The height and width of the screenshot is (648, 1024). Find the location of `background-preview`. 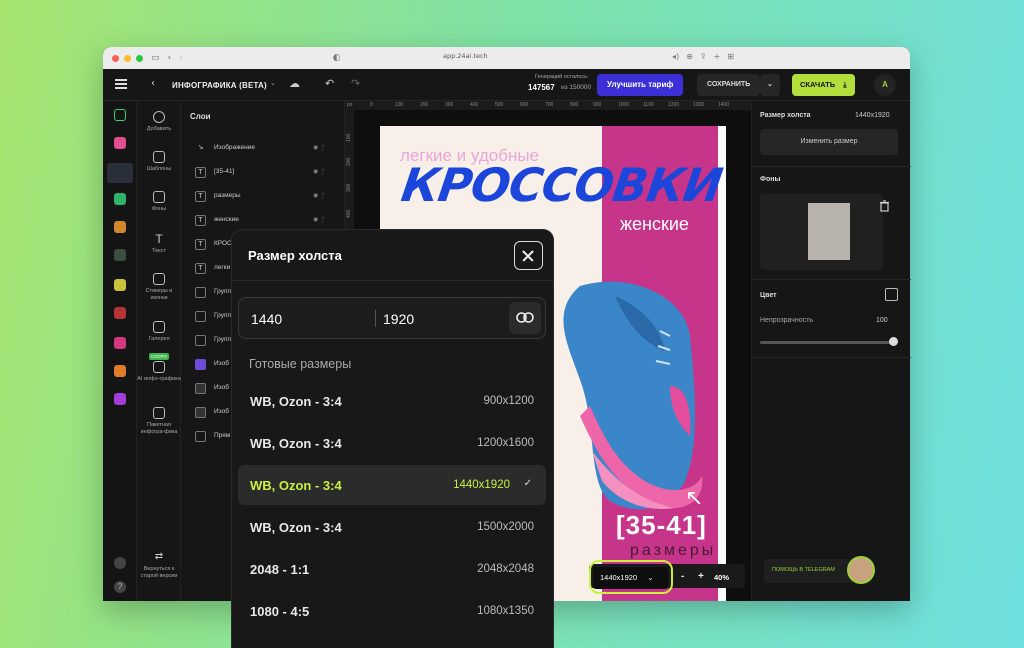

background-preview is located at coordinates (821, 232).